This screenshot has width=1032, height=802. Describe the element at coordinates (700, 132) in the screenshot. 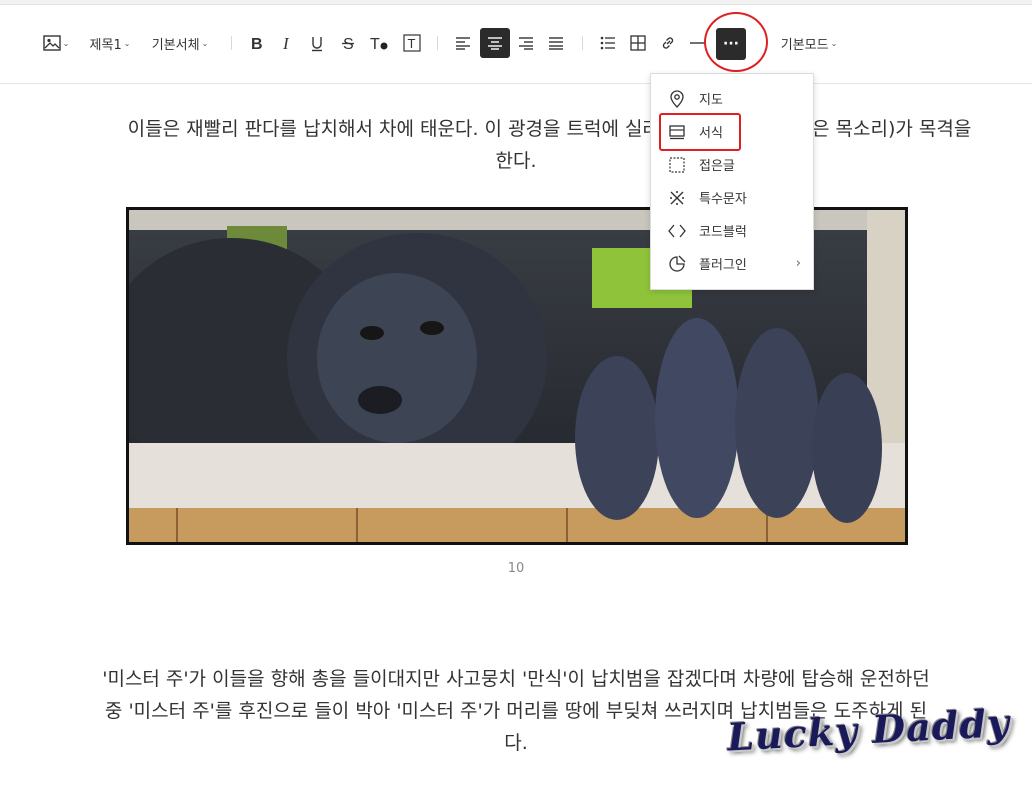

I see `annotation-box` at that location.